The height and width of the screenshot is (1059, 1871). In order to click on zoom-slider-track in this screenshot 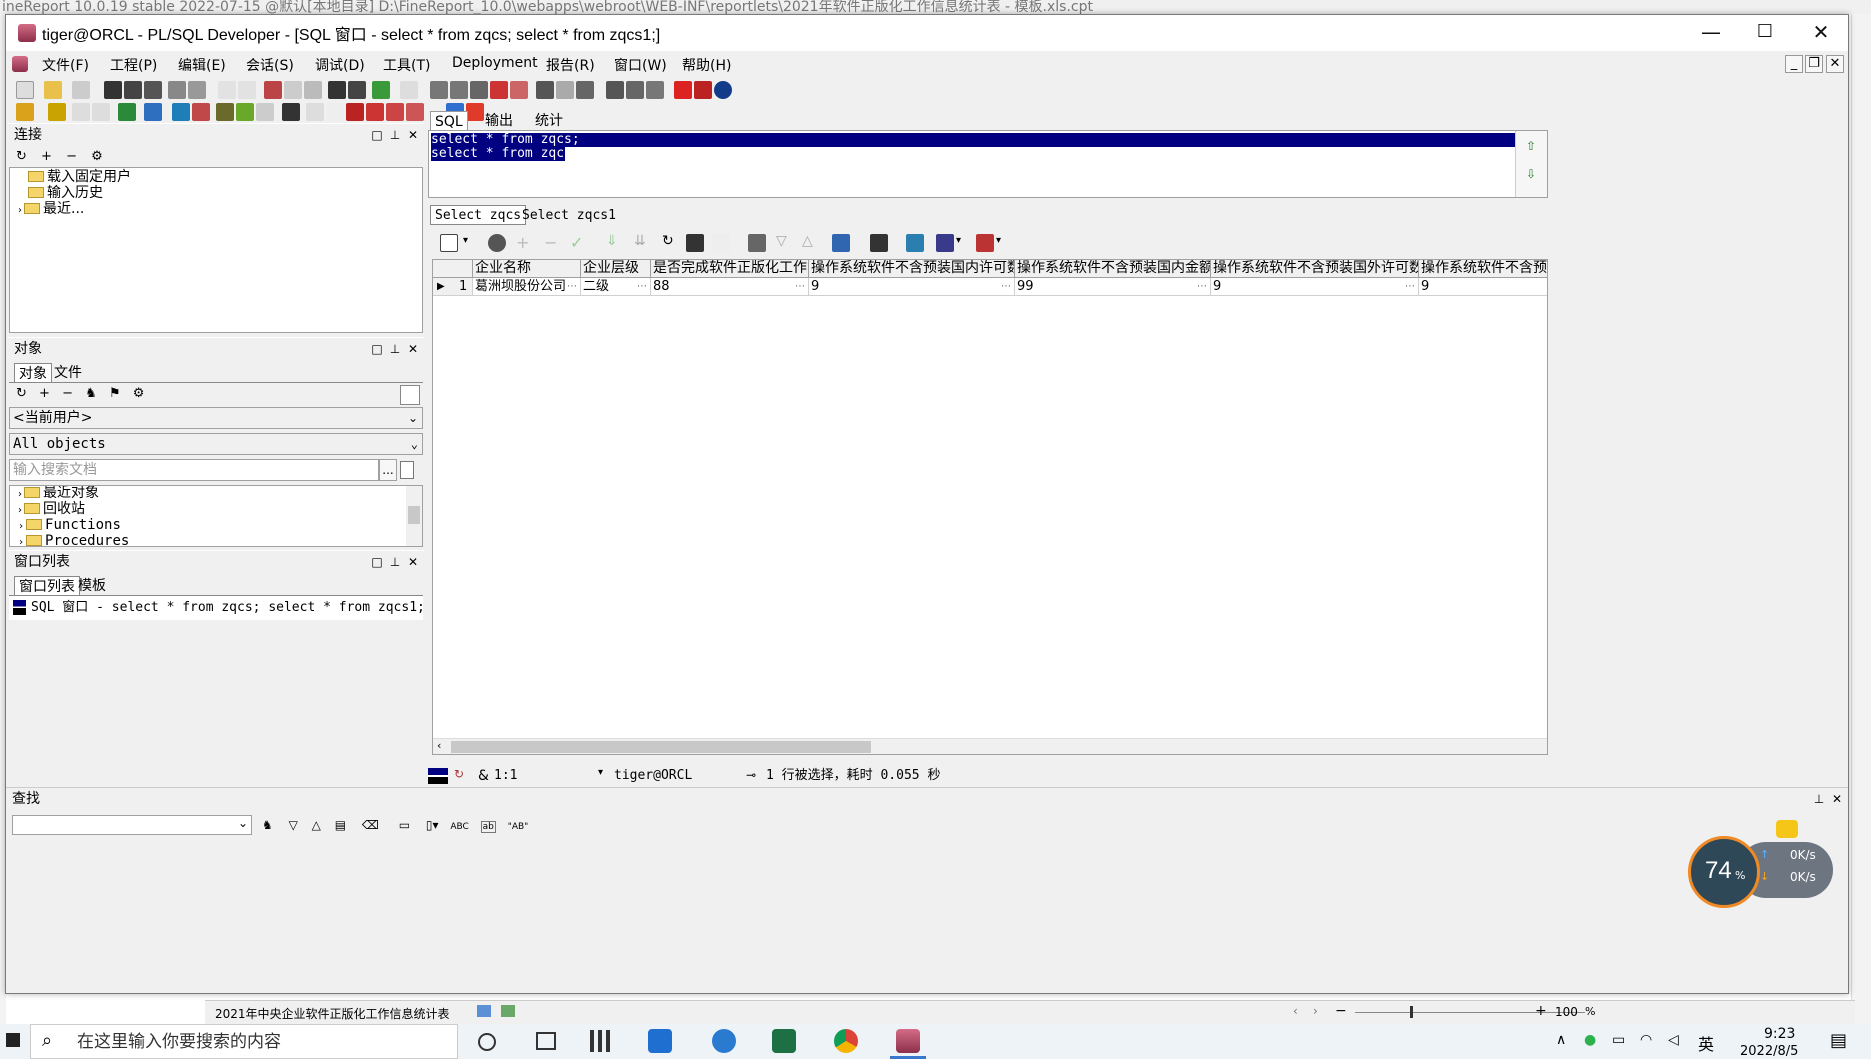, I will do `click(1470, 1012)`.